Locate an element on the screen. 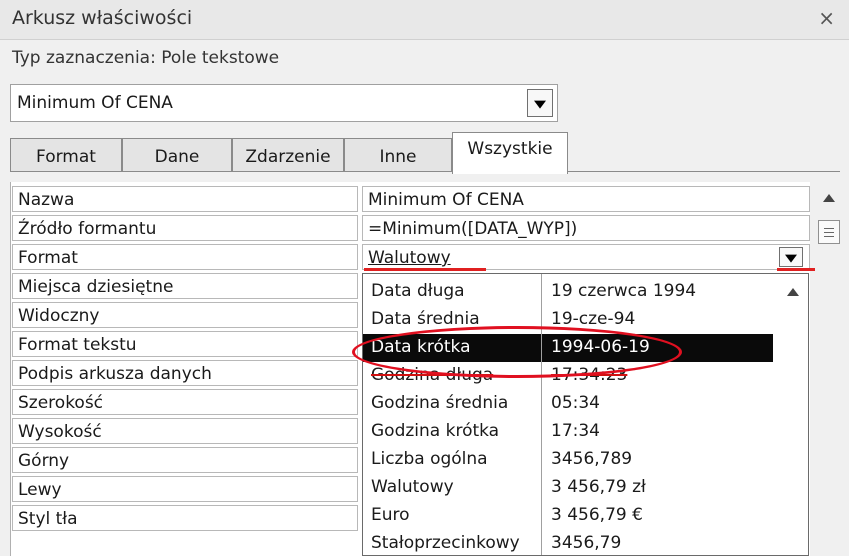  tab-wszystkie: Wszystkie is located at coordinates (510, 153).